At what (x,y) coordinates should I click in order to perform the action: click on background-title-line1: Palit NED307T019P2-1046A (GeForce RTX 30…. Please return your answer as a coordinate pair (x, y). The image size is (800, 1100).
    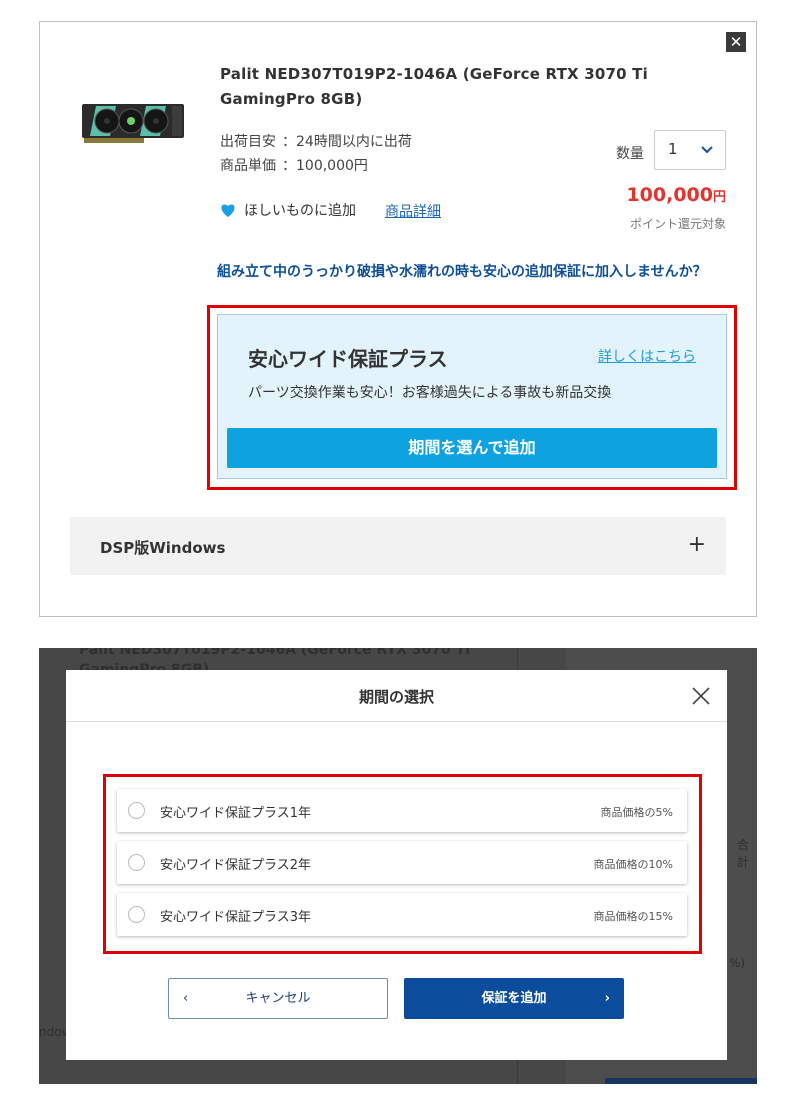
    Looking at the image, I should click on (275, 653).